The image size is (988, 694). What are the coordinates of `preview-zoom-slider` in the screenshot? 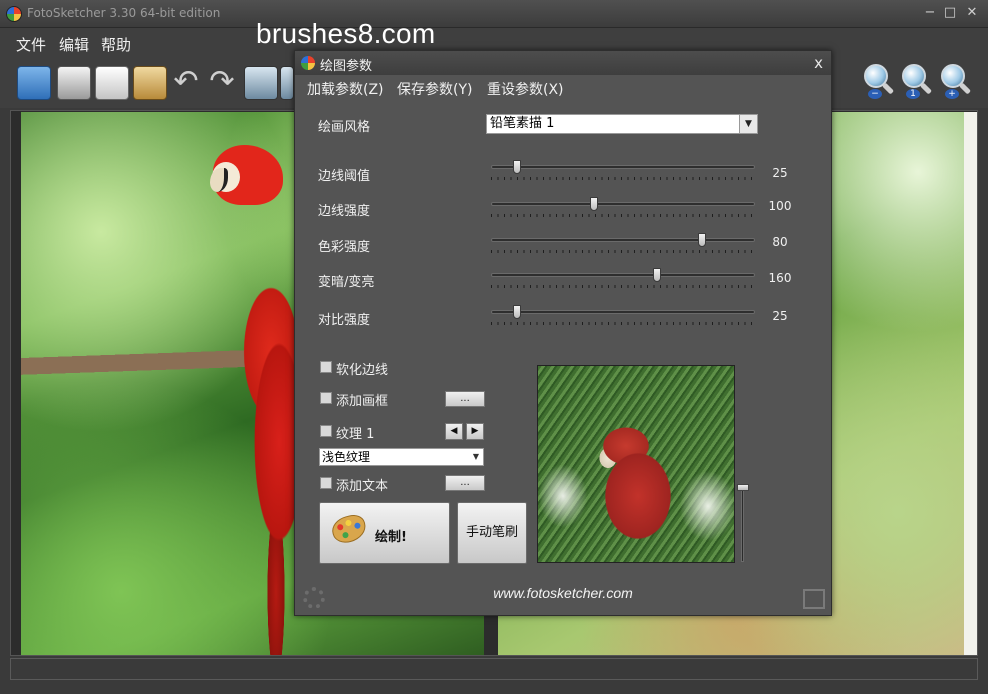 It's located at (742, 525).